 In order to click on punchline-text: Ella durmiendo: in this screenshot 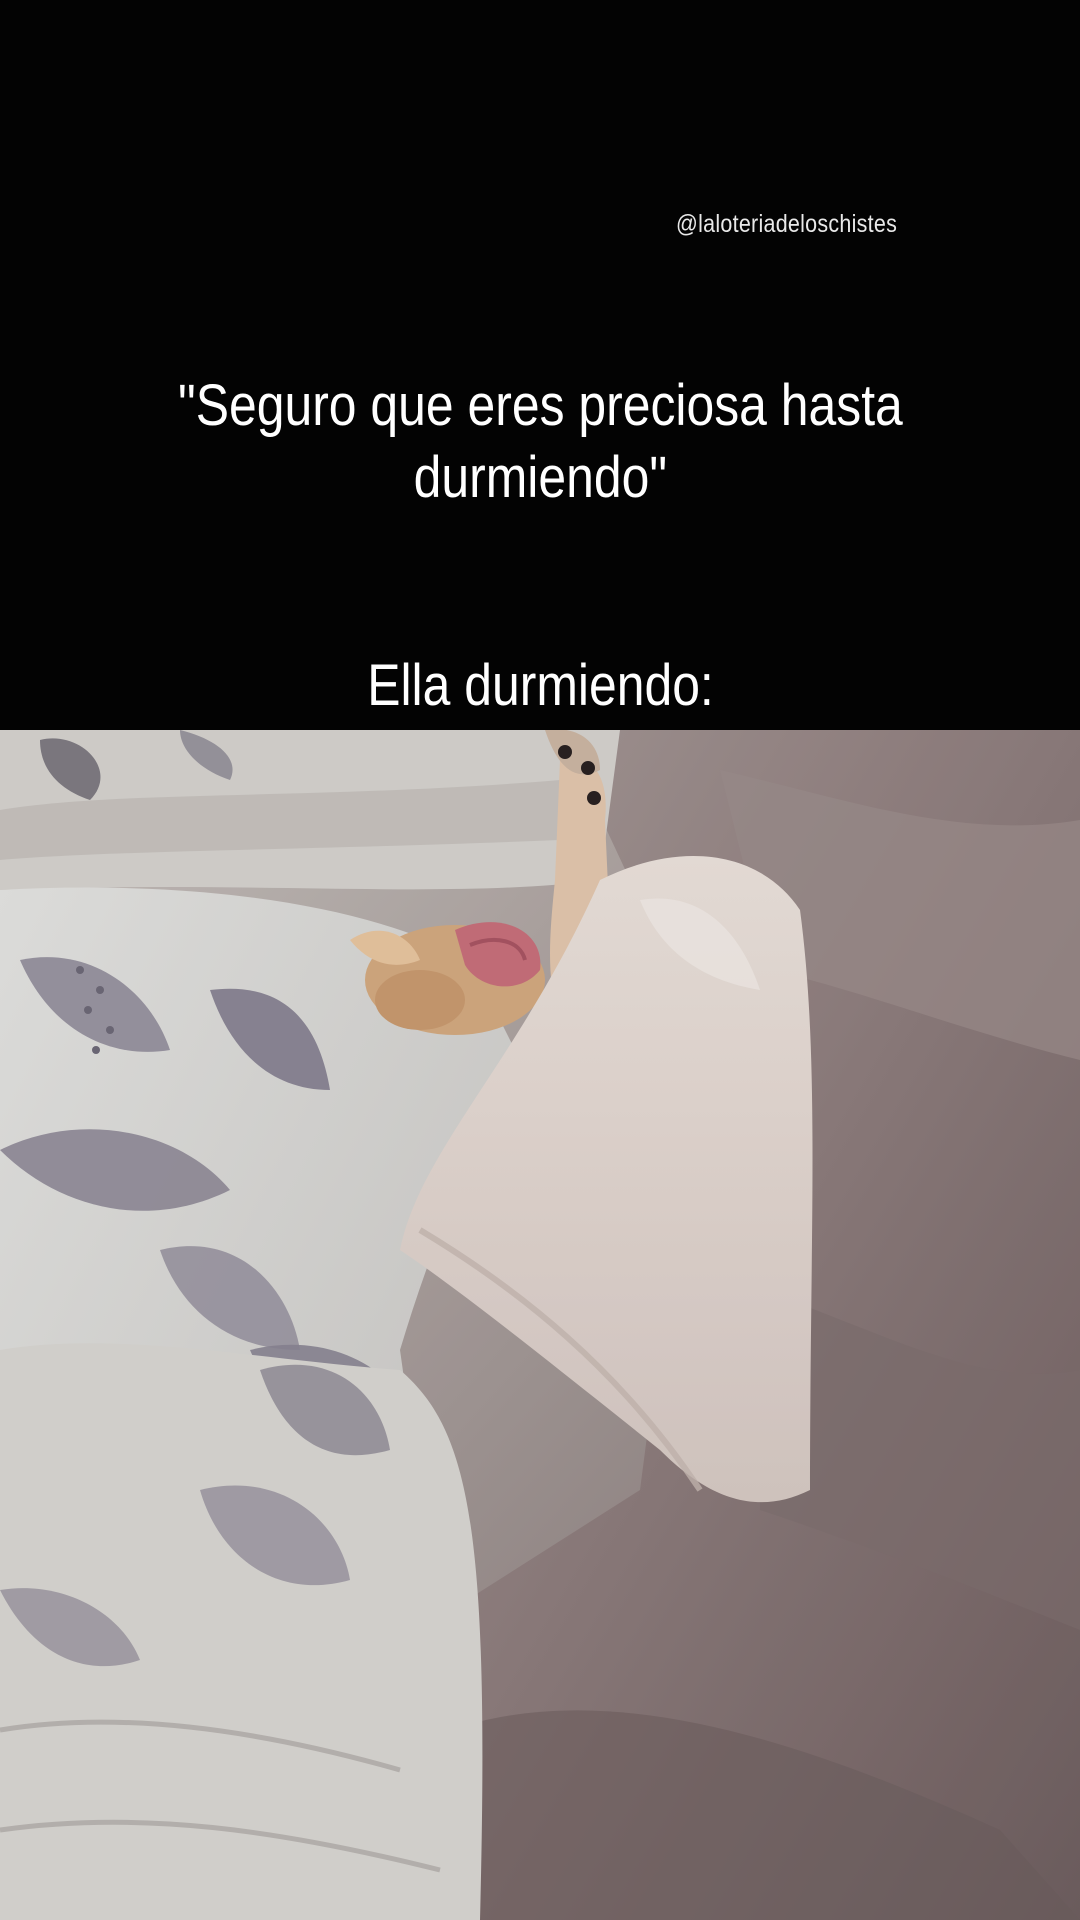, I will do `click(540, 685)`.